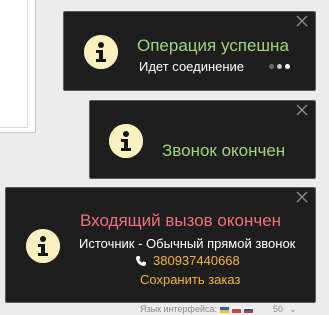 This screenshot has height=315, width=329. I want to click on call-source: Источник - Обычный прямой звонок, so click(187, 243).